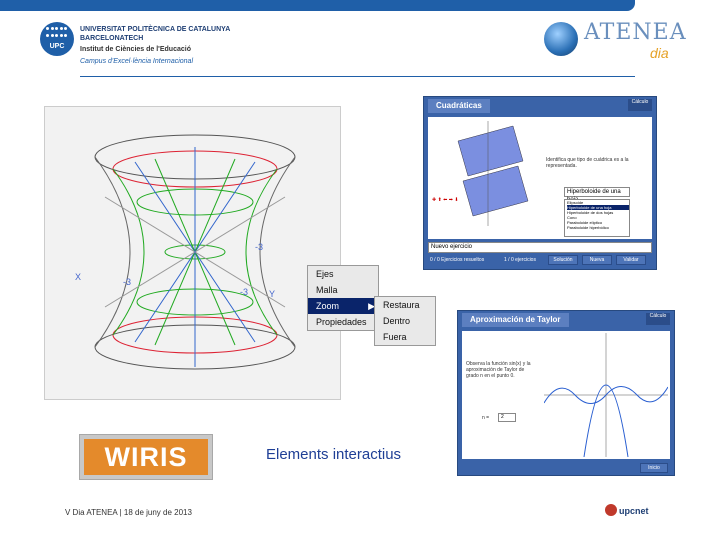  Describe the element at coordinates (135, 49) in the screenshot. I see `institute-name: Institut de Ciències de l'Educació` at that location.